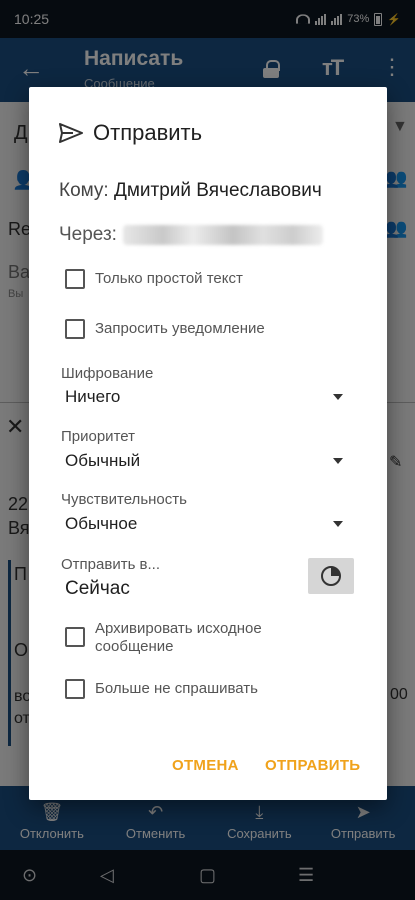 This screenshot has height=900, width=415. I want to click on send-in-value: Сейчас, so click(97, 589).